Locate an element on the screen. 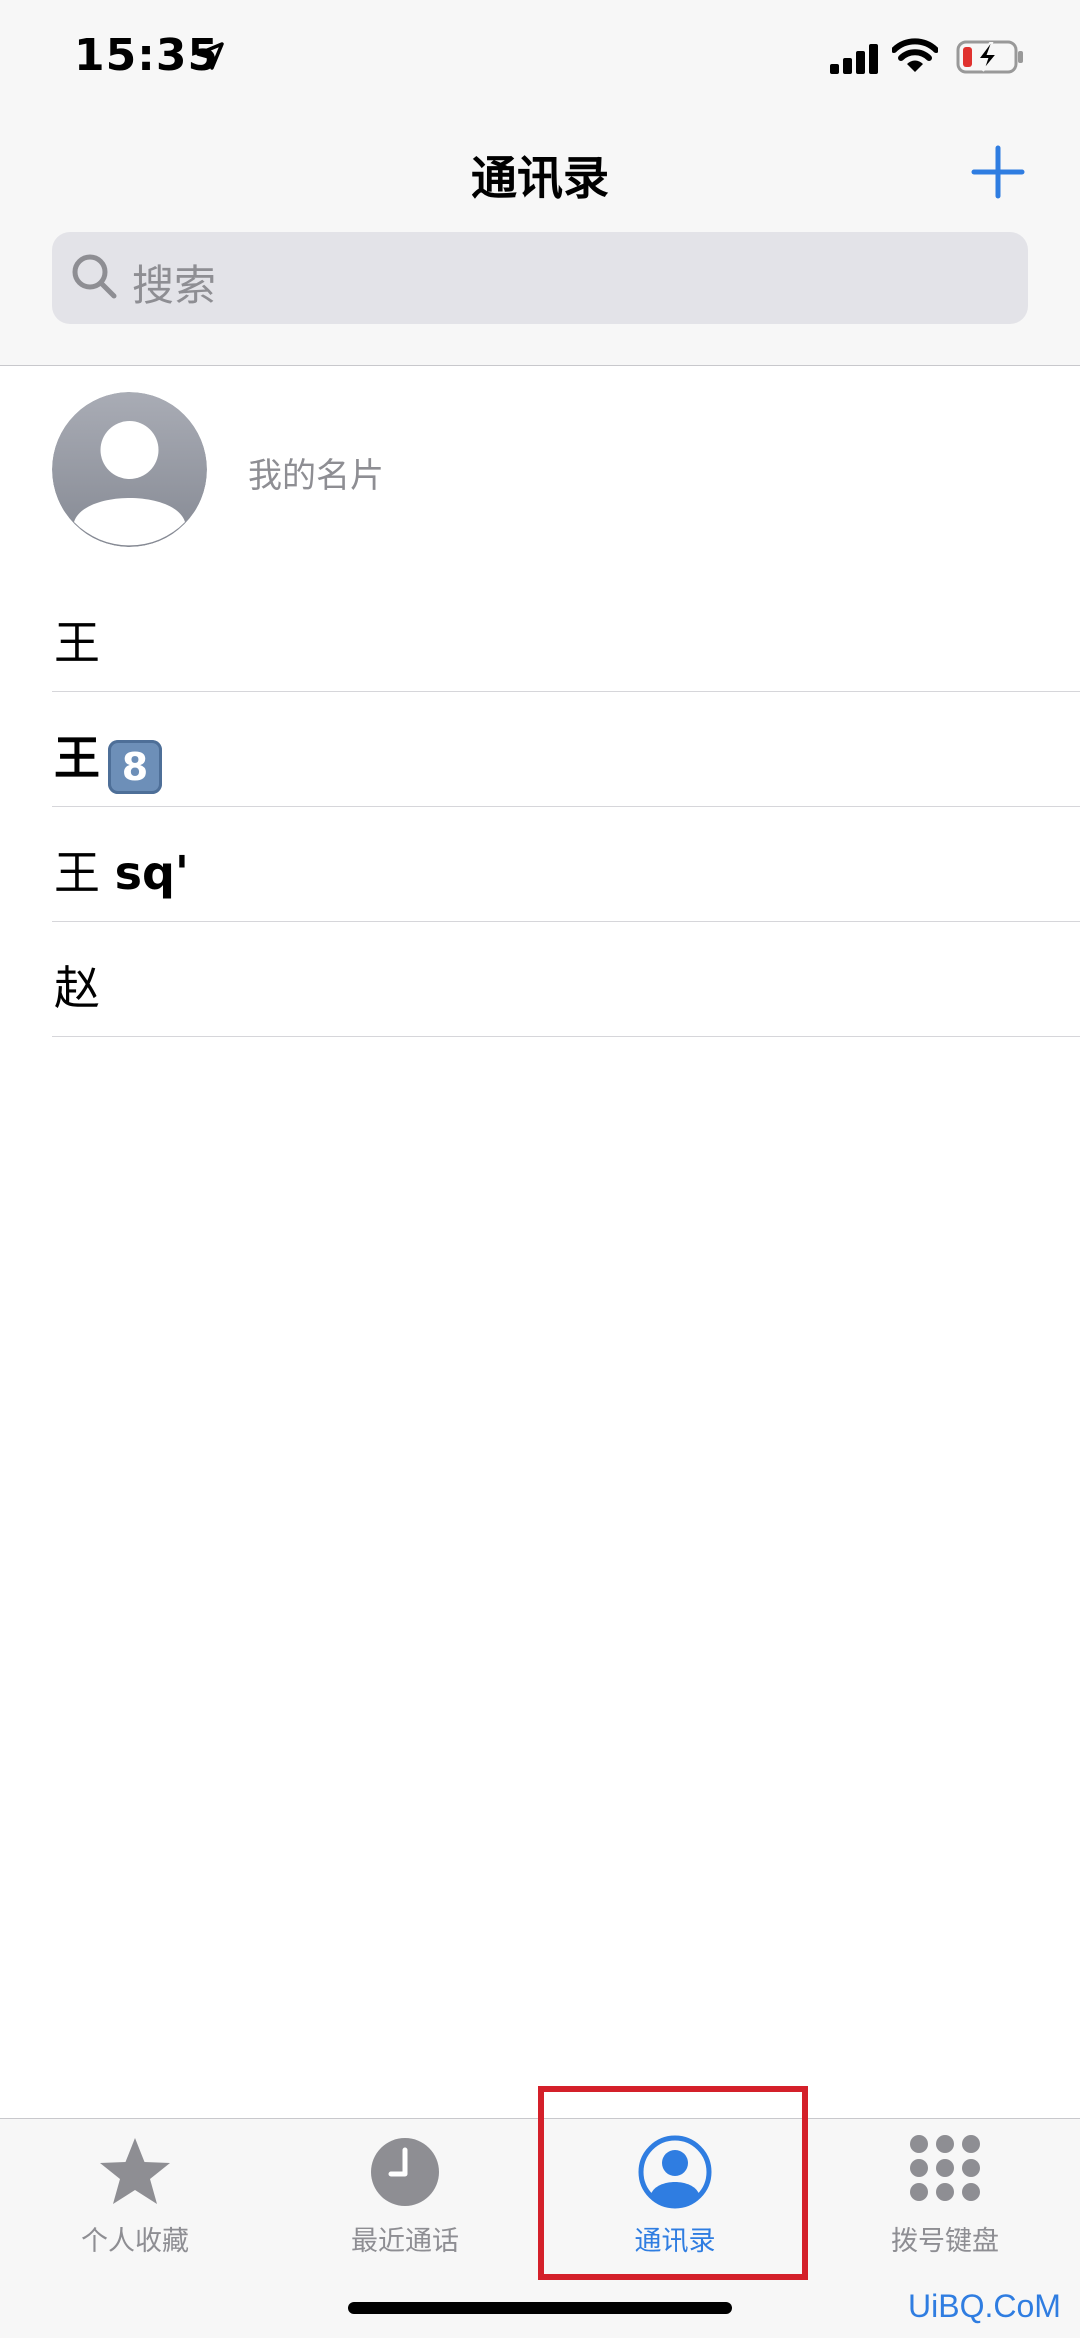 The width and height of the screenshot is (1080, 2338). location-arrow-icon is located at coordinates (210, 56).